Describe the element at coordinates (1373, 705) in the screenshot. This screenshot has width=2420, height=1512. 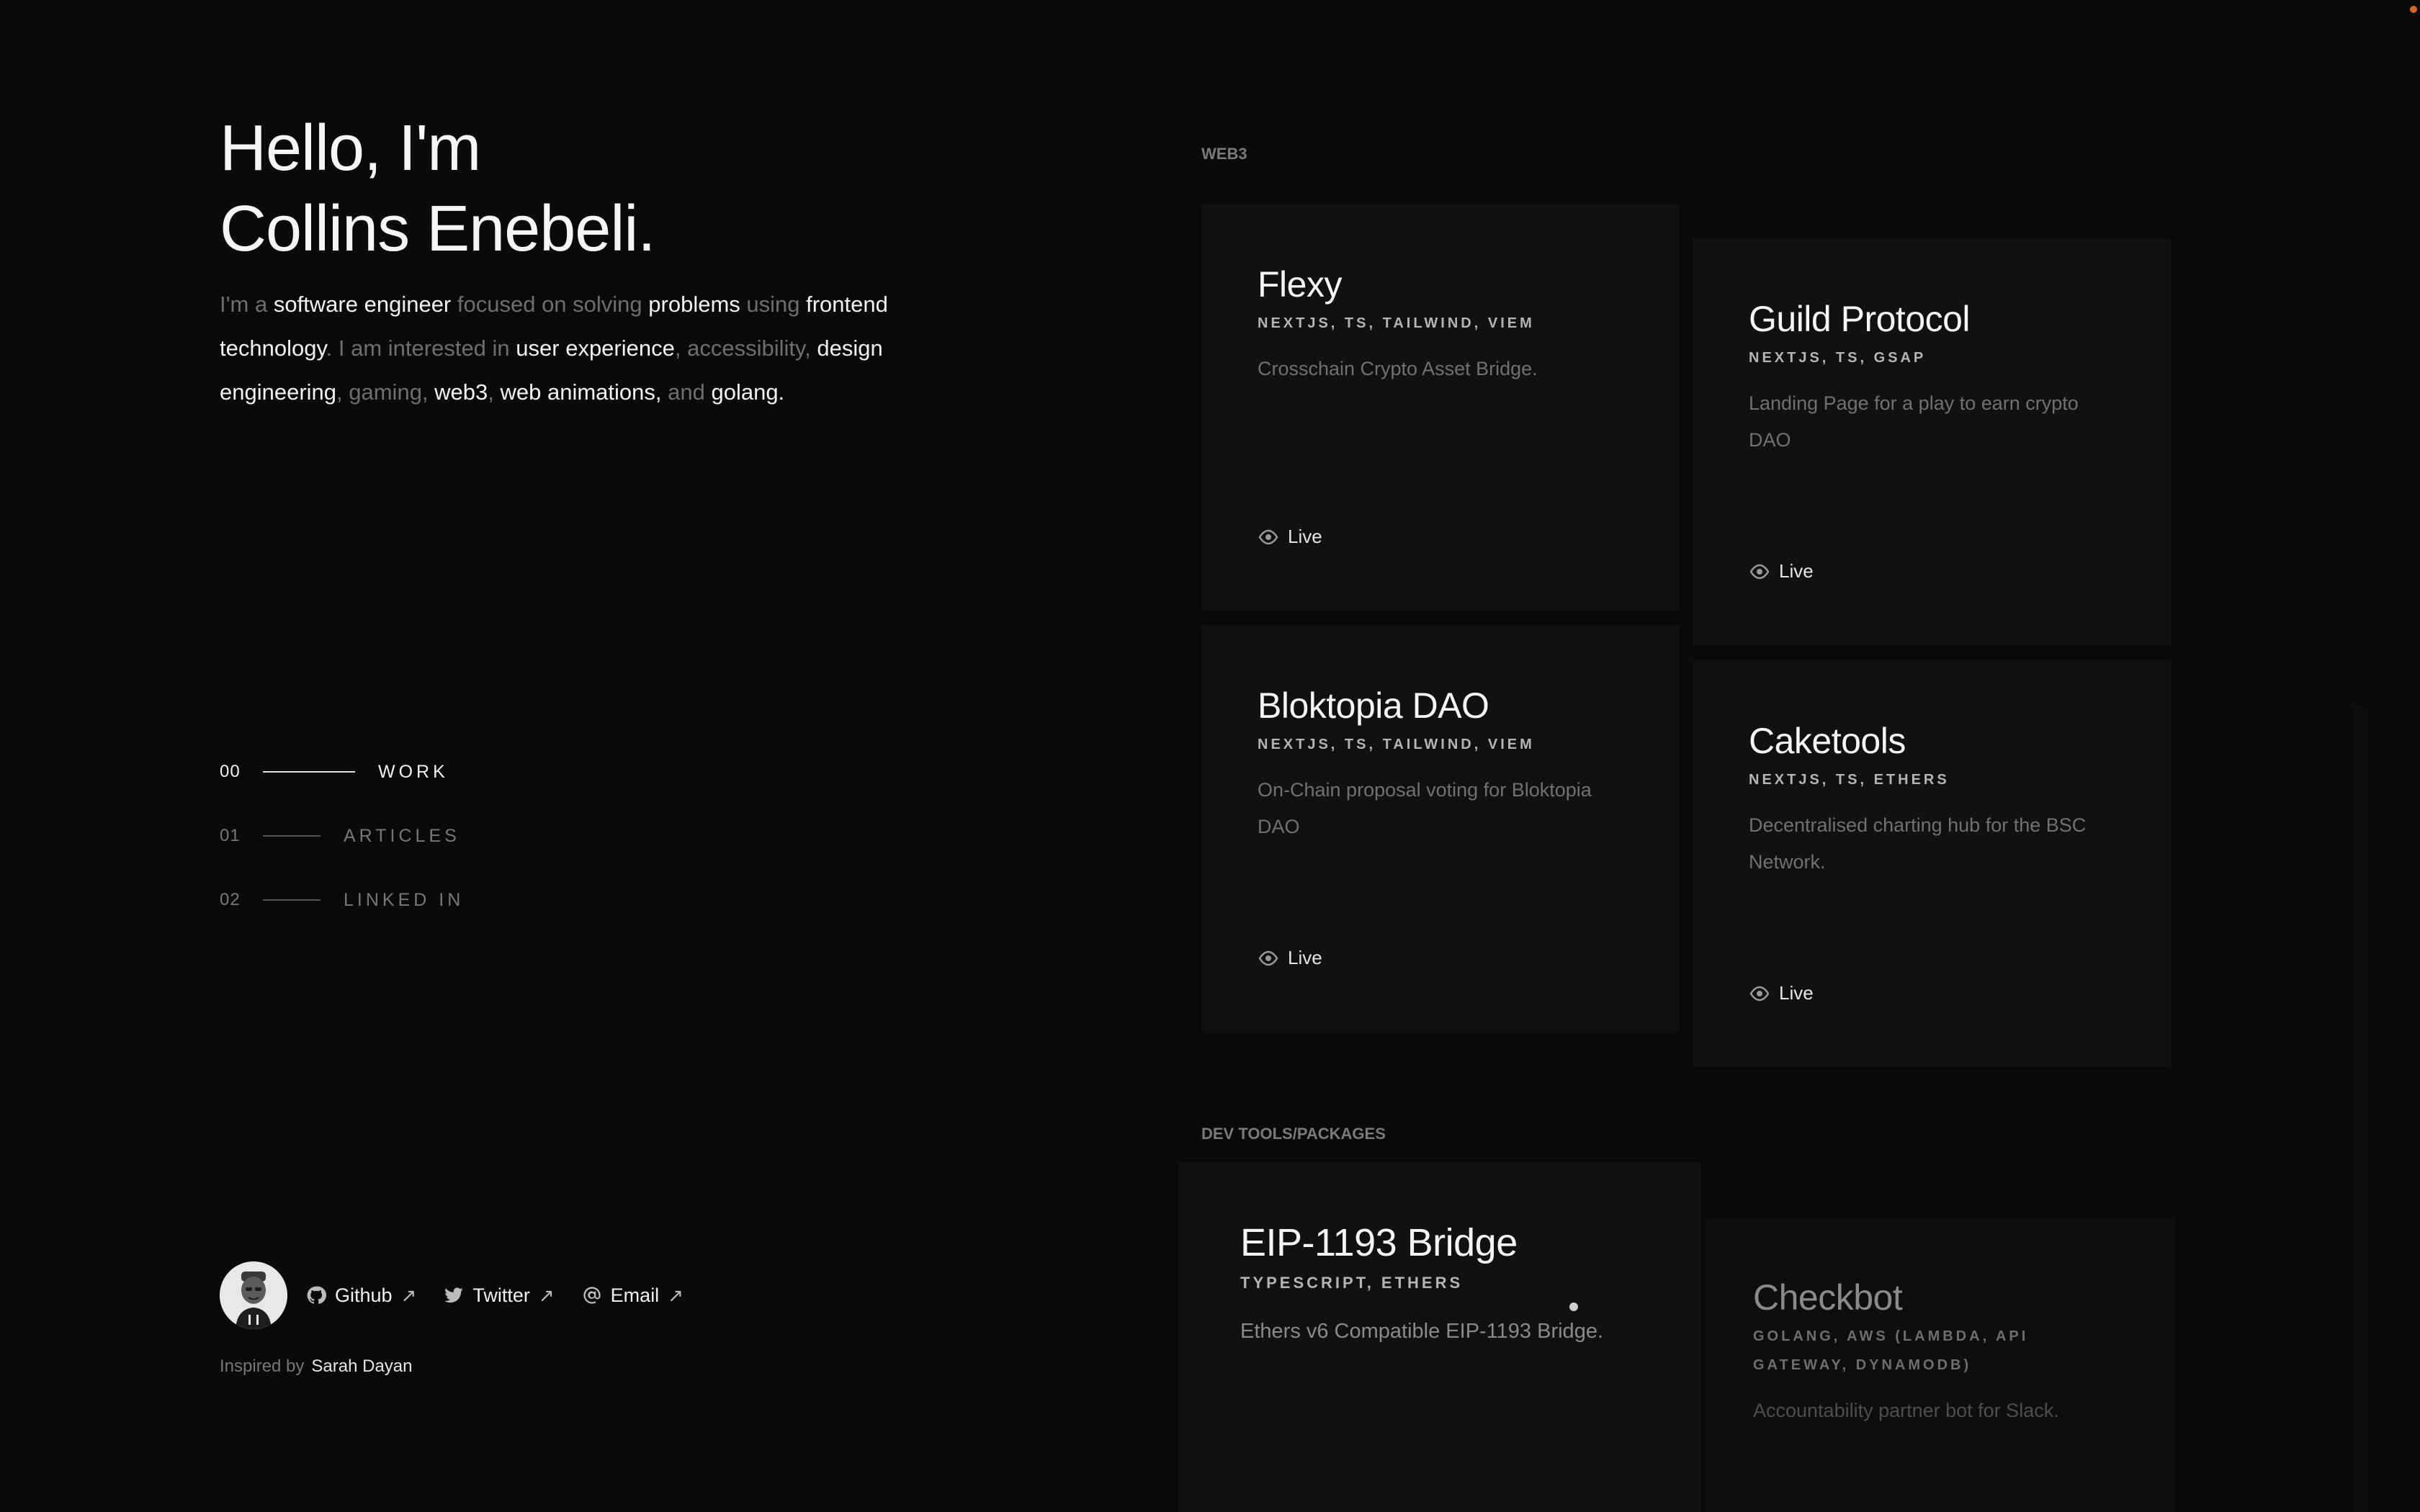
I see `project-title: Bloktopia DAO` at that location.